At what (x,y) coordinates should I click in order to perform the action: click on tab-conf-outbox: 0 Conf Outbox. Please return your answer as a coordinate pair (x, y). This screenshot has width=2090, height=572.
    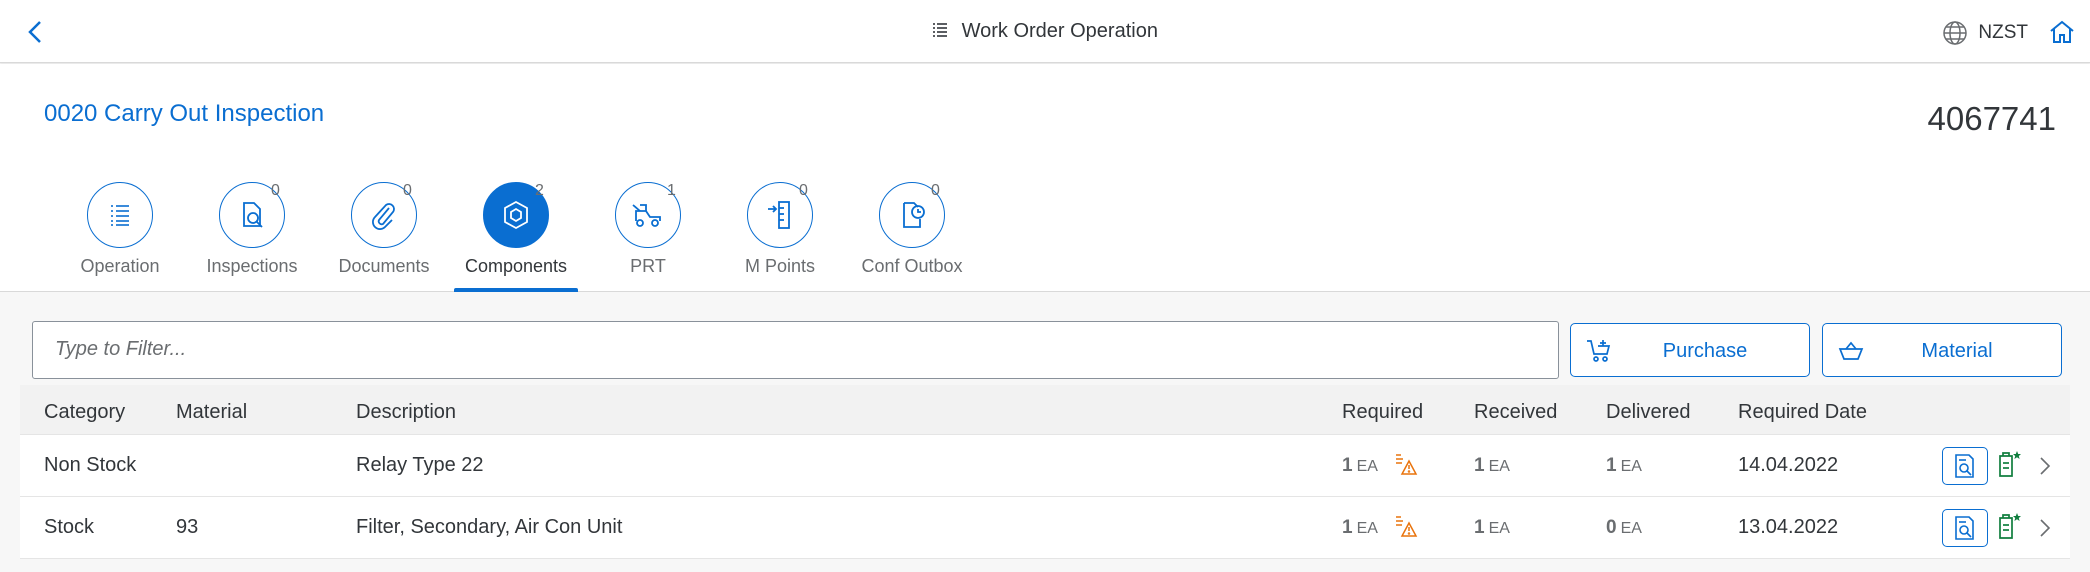
    Looking at the image, I should click on (912, 237).